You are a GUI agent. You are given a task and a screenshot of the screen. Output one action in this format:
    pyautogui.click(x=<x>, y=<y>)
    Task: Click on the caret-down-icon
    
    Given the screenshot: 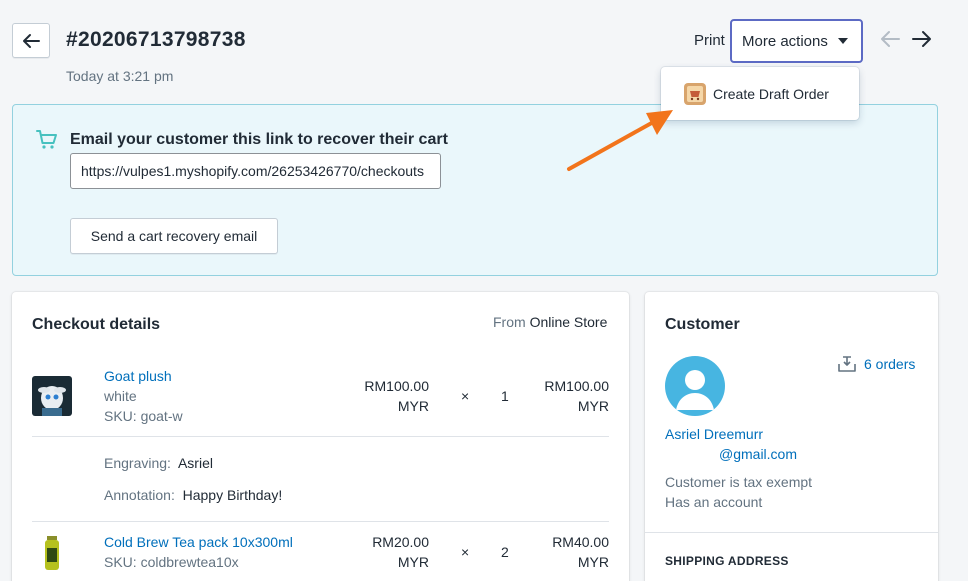 What is the action you would take?
    pyautogui.click(x=842, y=41)
    